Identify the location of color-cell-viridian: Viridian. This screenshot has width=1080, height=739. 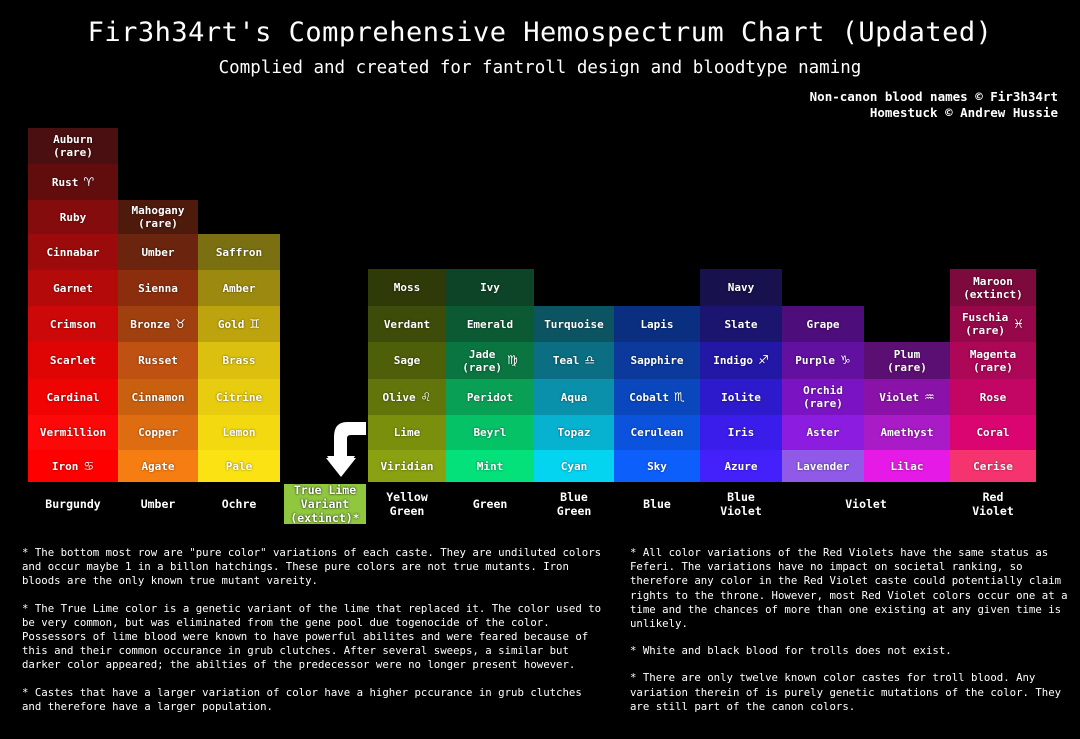
(407, 466).